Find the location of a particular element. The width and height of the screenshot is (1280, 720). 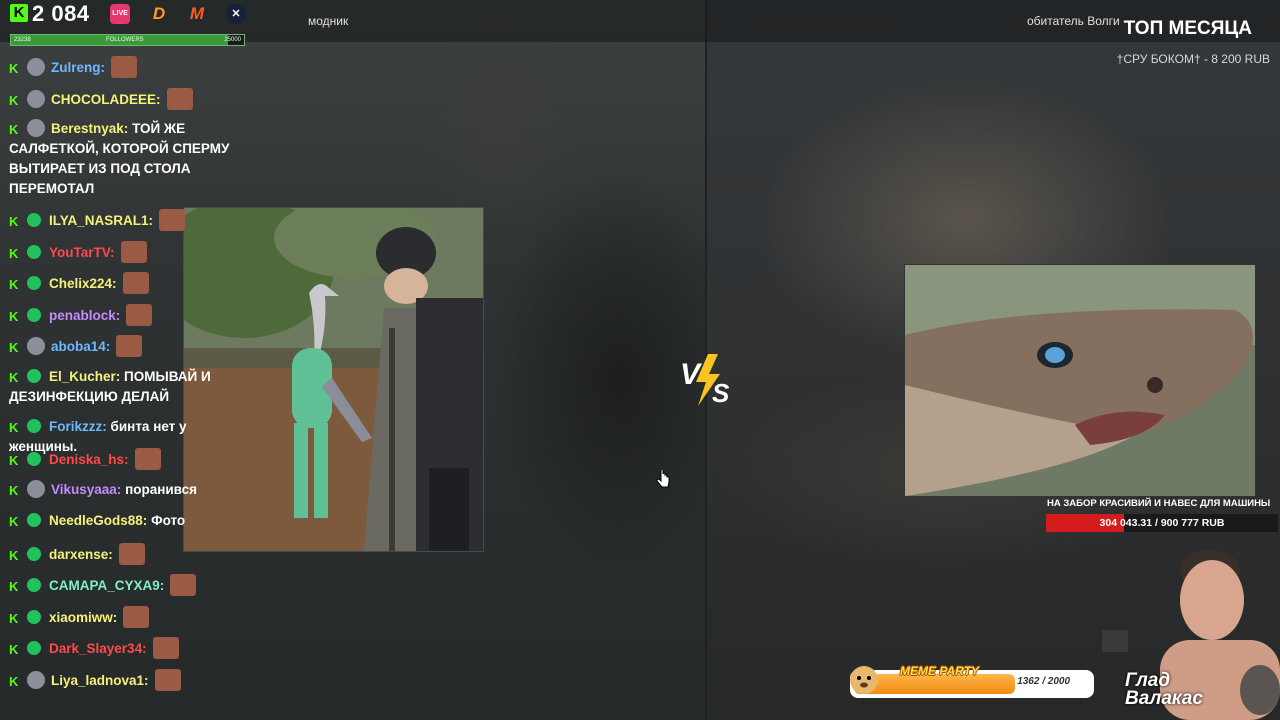

chat-username: aboba14: is located at coordinates (80, 346).